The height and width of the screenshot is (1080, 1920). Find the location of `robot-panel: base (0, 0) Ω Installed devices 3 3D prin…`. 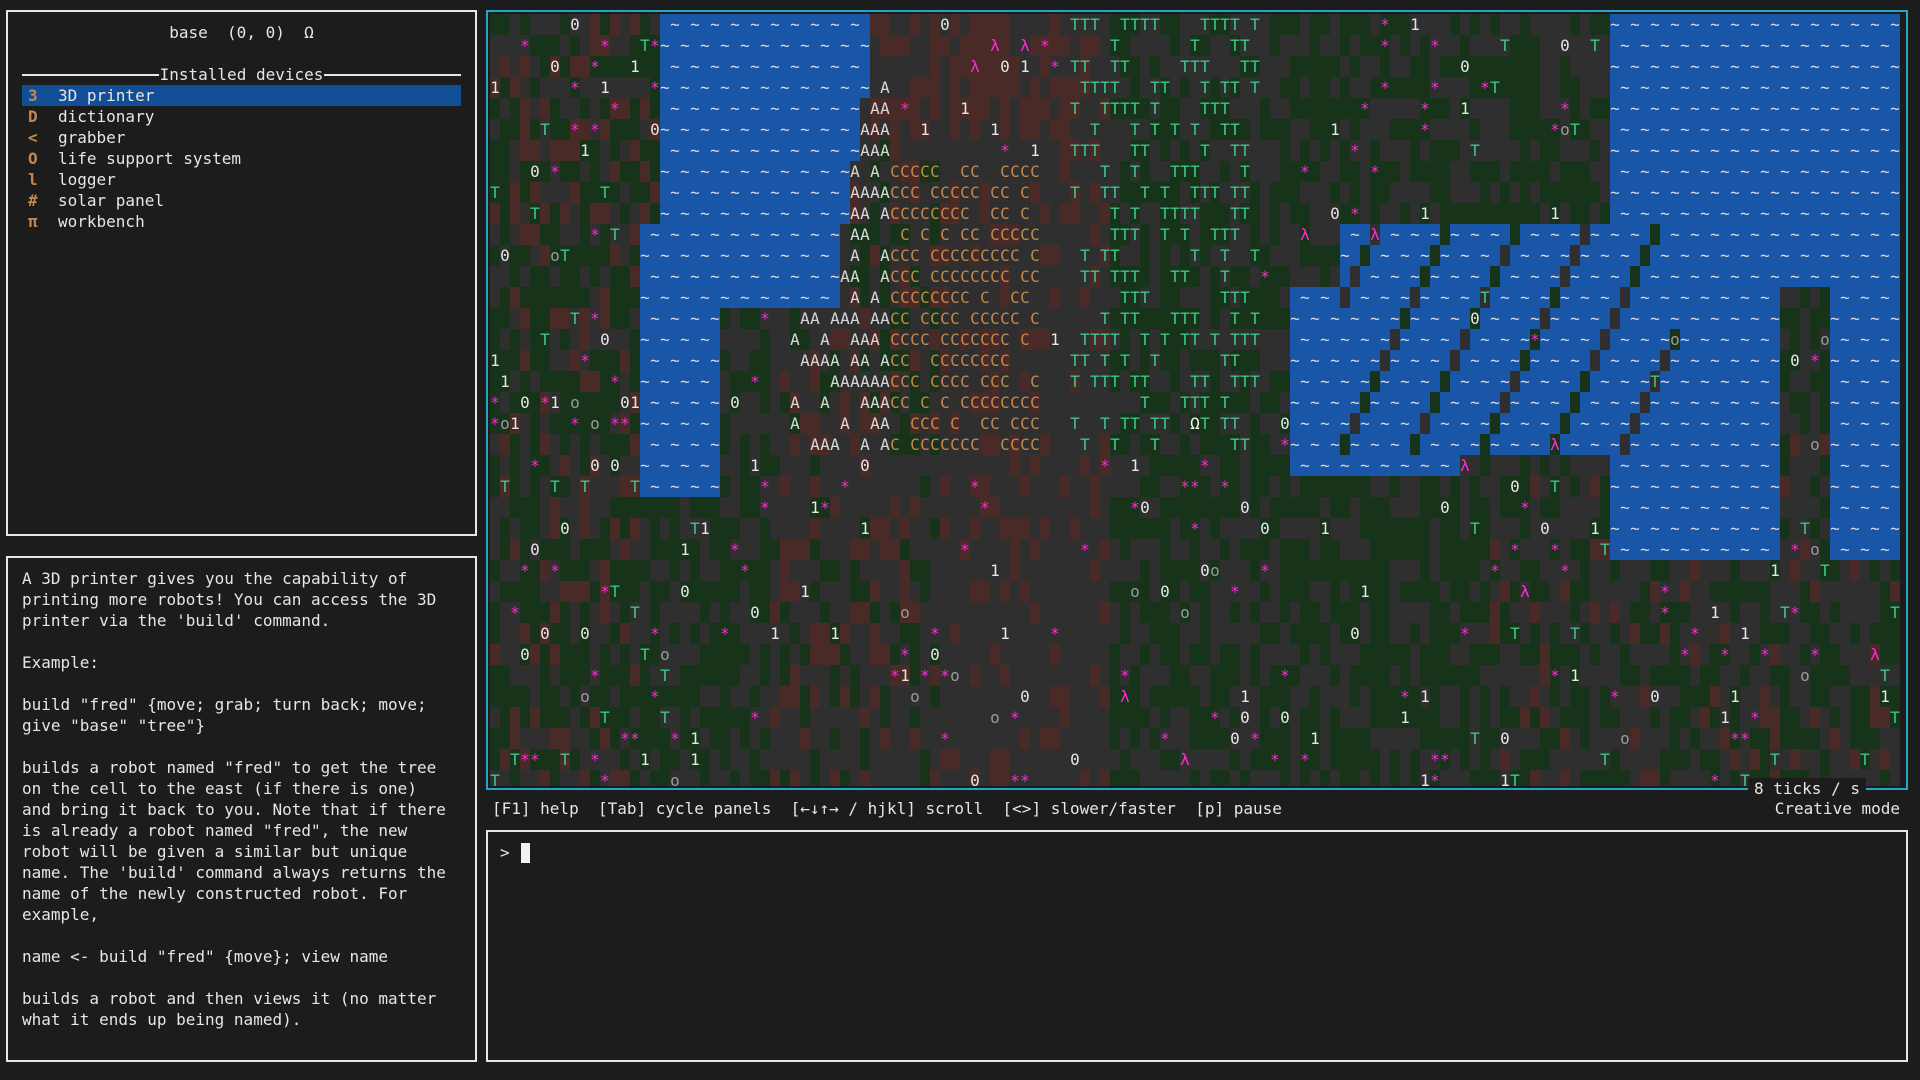

robot-panel: base (0, 0) Ω Installed devices 3 3D prin… is located at coordinates (241, 273).